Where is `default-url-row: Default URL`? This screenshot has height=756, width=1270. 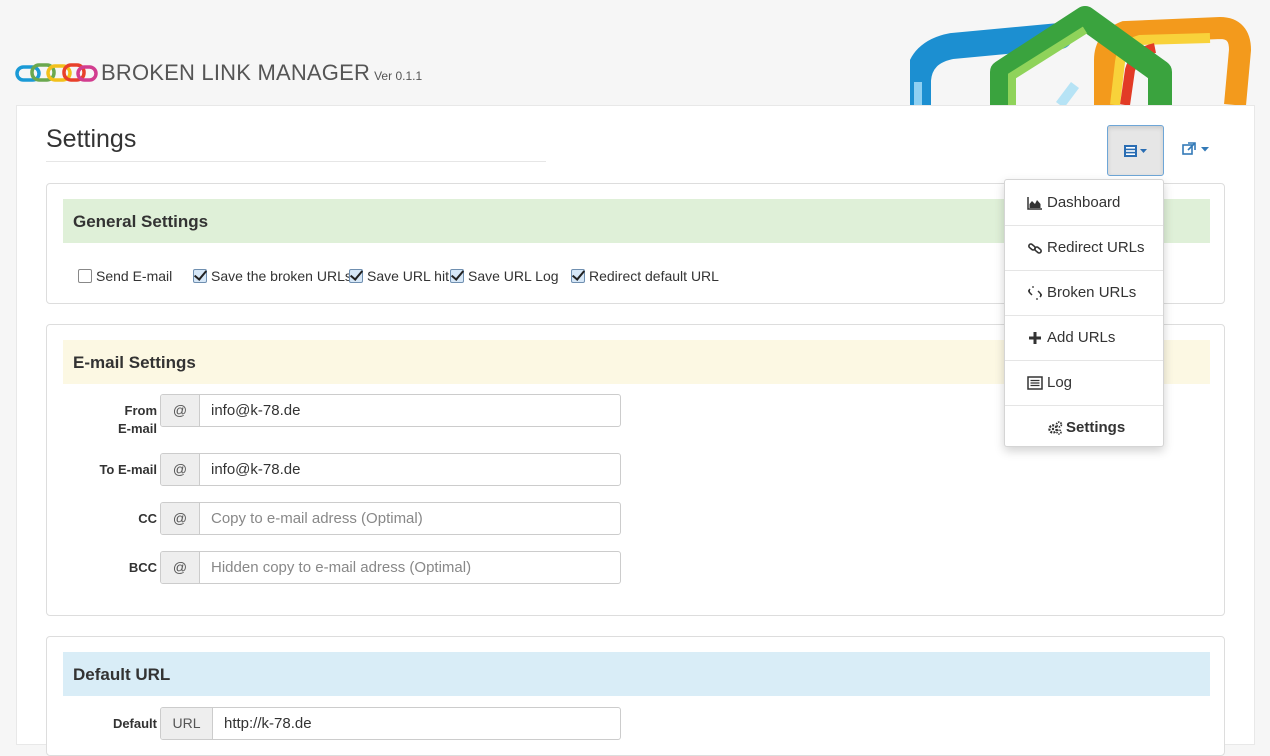 default-url-row: Default URL is located at coordinates (347, 723).